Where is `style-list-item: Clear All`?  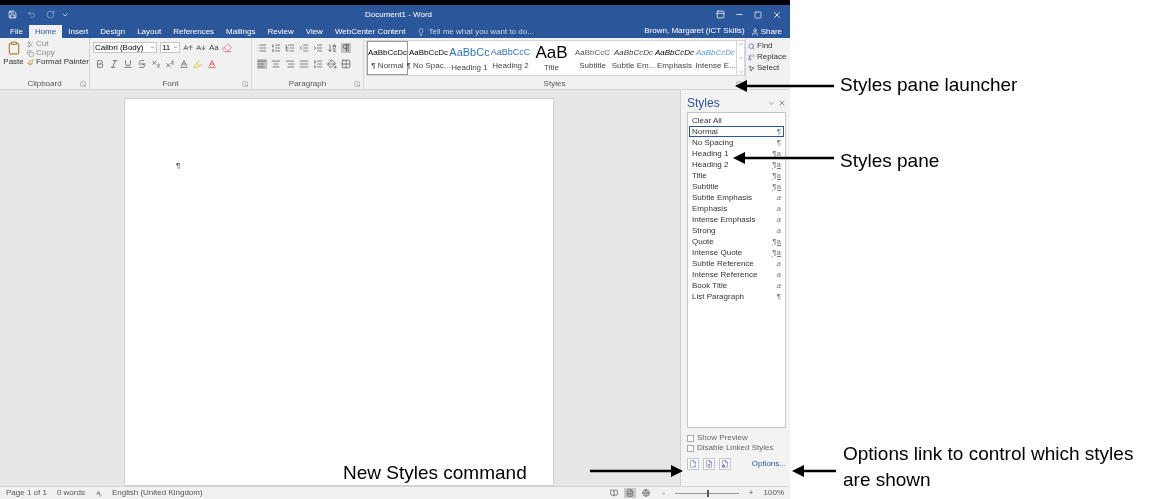 style-list-item: Clear All is located at coordinates (736, 120).